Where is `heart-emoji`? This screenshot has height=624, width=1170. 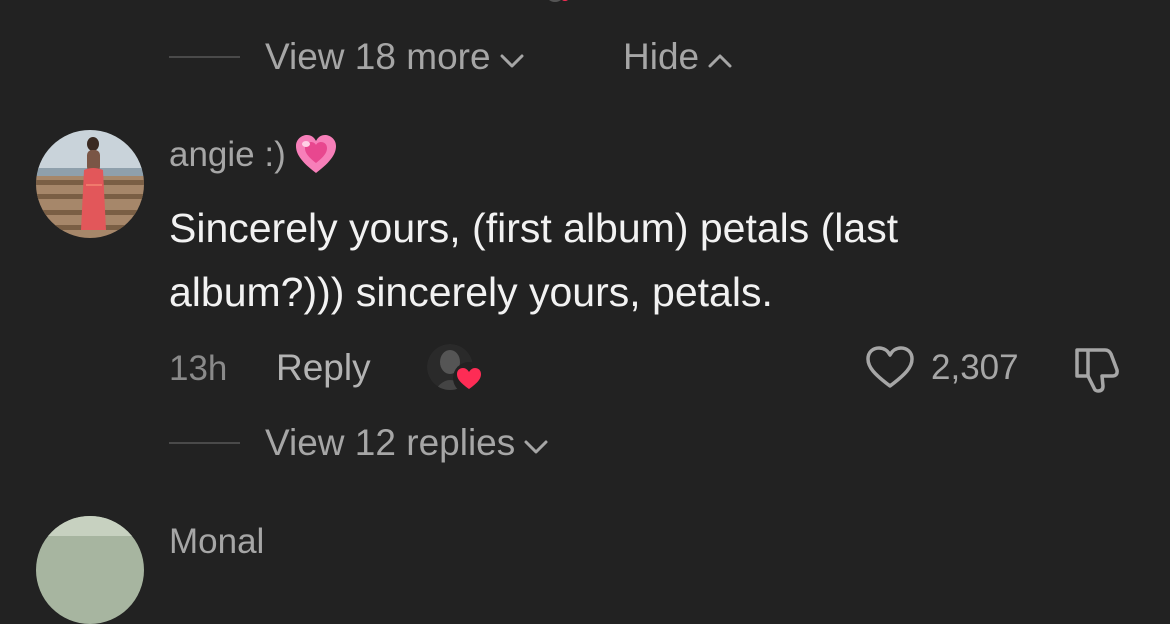
heart-emoji is located at coordinates (316, 155).